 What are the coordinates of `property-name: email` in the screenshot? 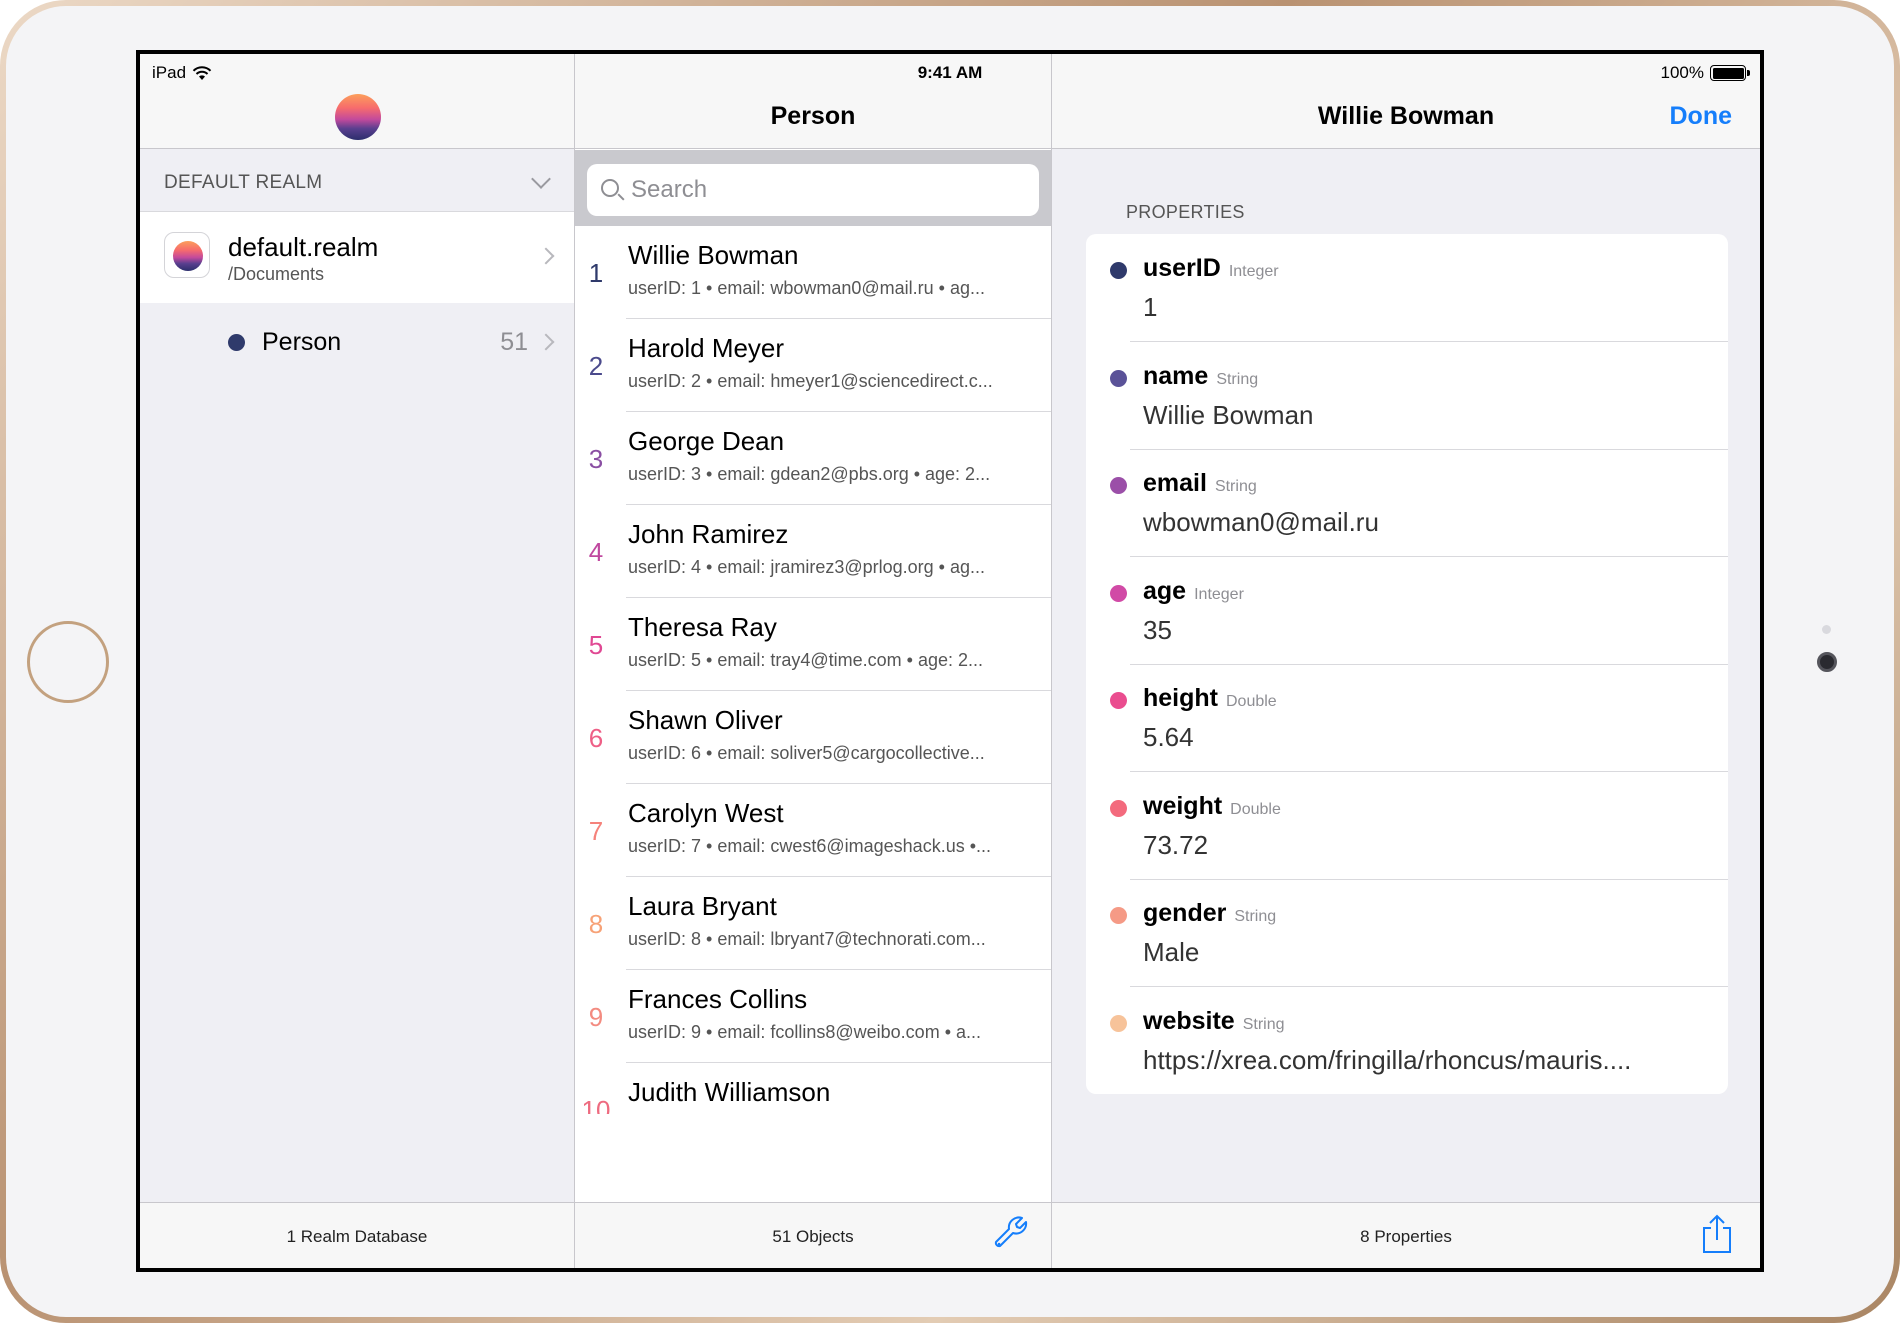 It's located at (1175, 483).